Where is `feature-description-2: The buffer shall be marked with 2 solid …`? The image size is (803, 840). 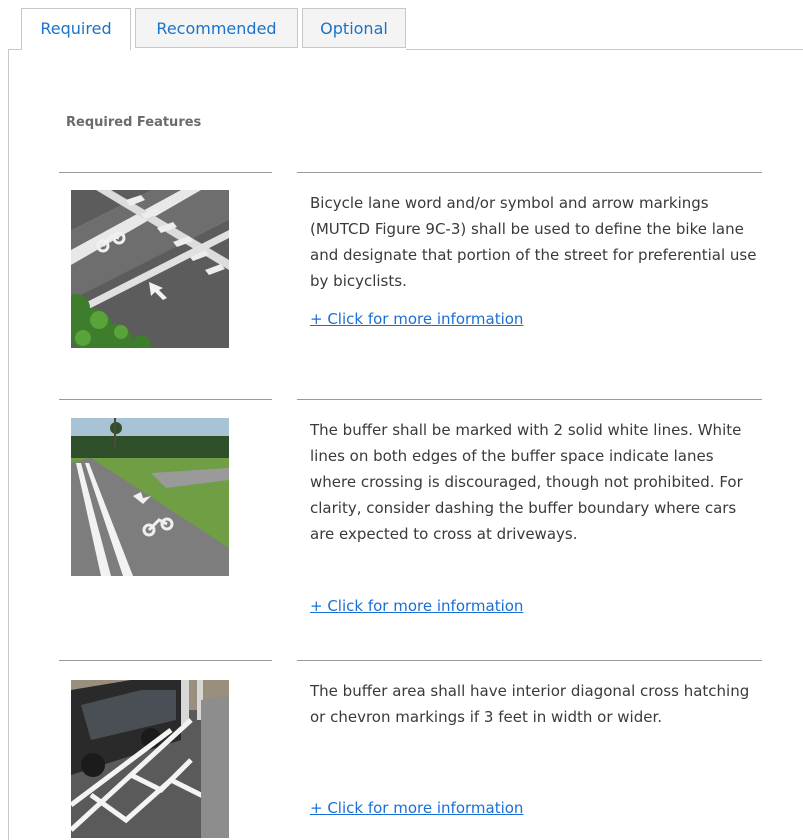
feature-description-2: The buffer shall be marked with 2 solid … is located at coordinates (526, 482).